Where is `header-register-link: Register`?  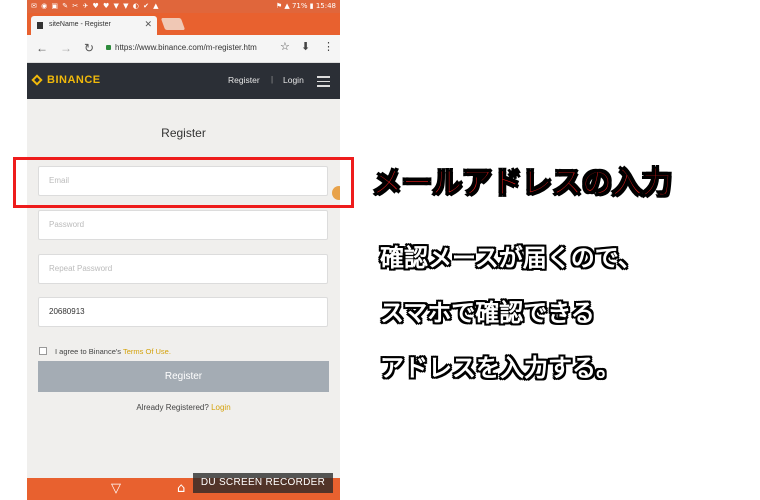 header-register-link: Register is located at coordinates (244, 80).